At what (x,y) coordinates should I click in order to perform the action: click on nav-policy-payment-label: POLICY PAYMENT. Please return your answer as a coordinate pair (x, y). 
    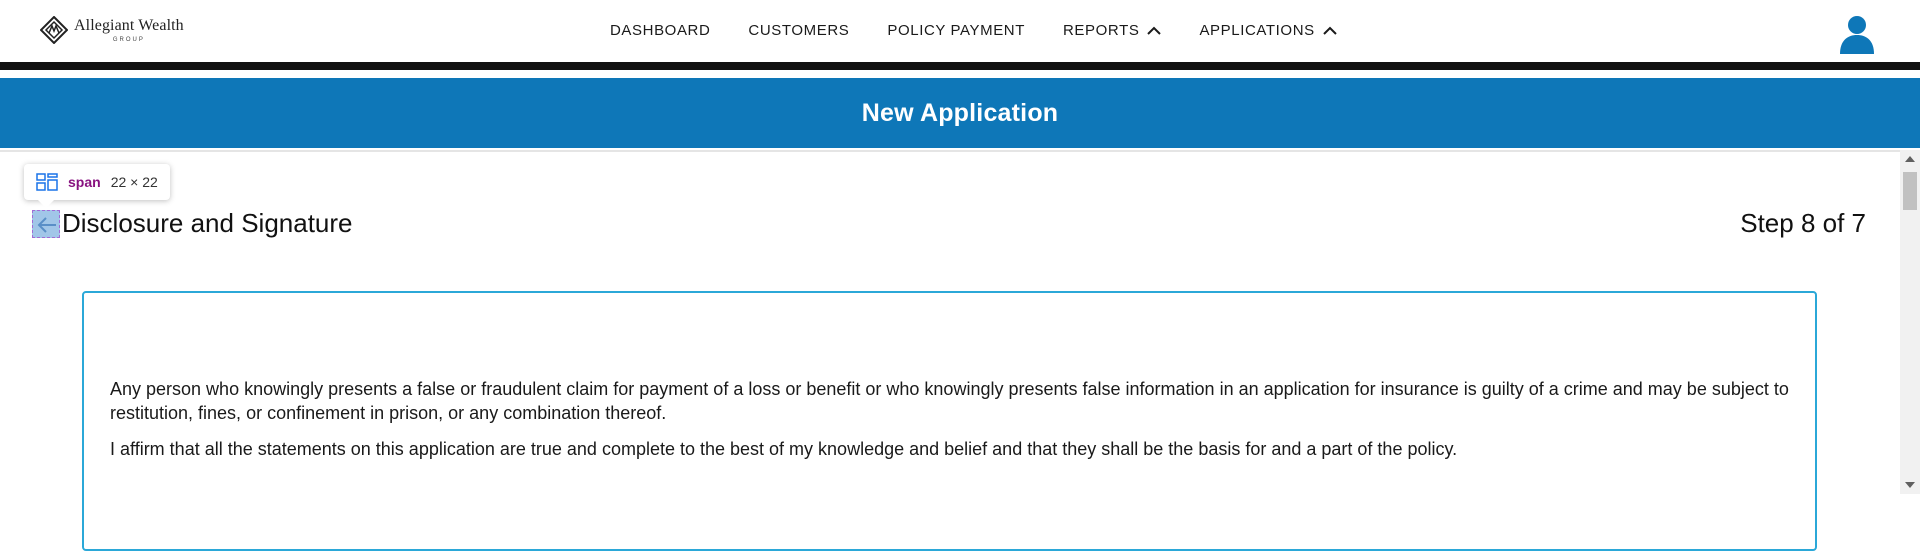
    Looking at the image, I should click on (956, 30).